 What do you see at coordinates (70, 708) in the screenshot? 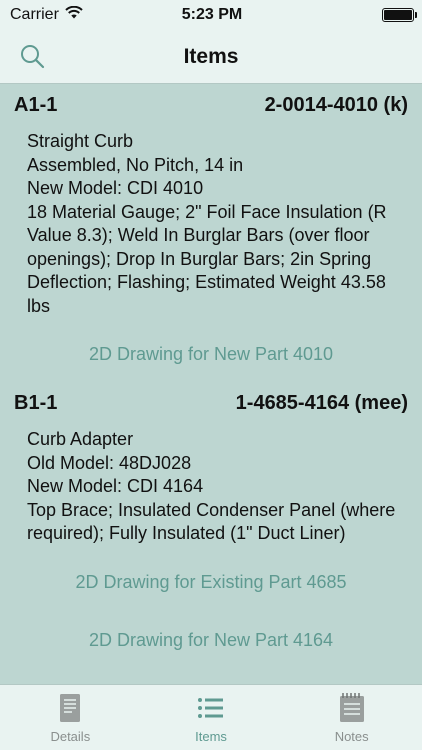
I see `details-icon` at bounding box center [70, 708].